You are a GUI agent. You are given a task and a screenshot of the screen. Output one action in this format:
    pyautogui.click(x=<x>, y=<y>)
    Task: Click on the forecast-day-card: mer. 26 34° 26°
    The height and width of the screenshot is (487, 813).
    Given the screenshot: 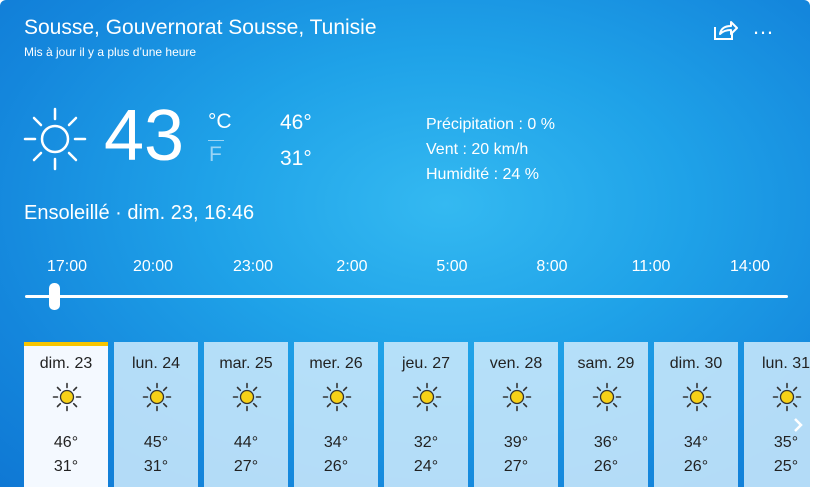 What is the action you would take?
    pyautogui.click(x=336, y=414)
    